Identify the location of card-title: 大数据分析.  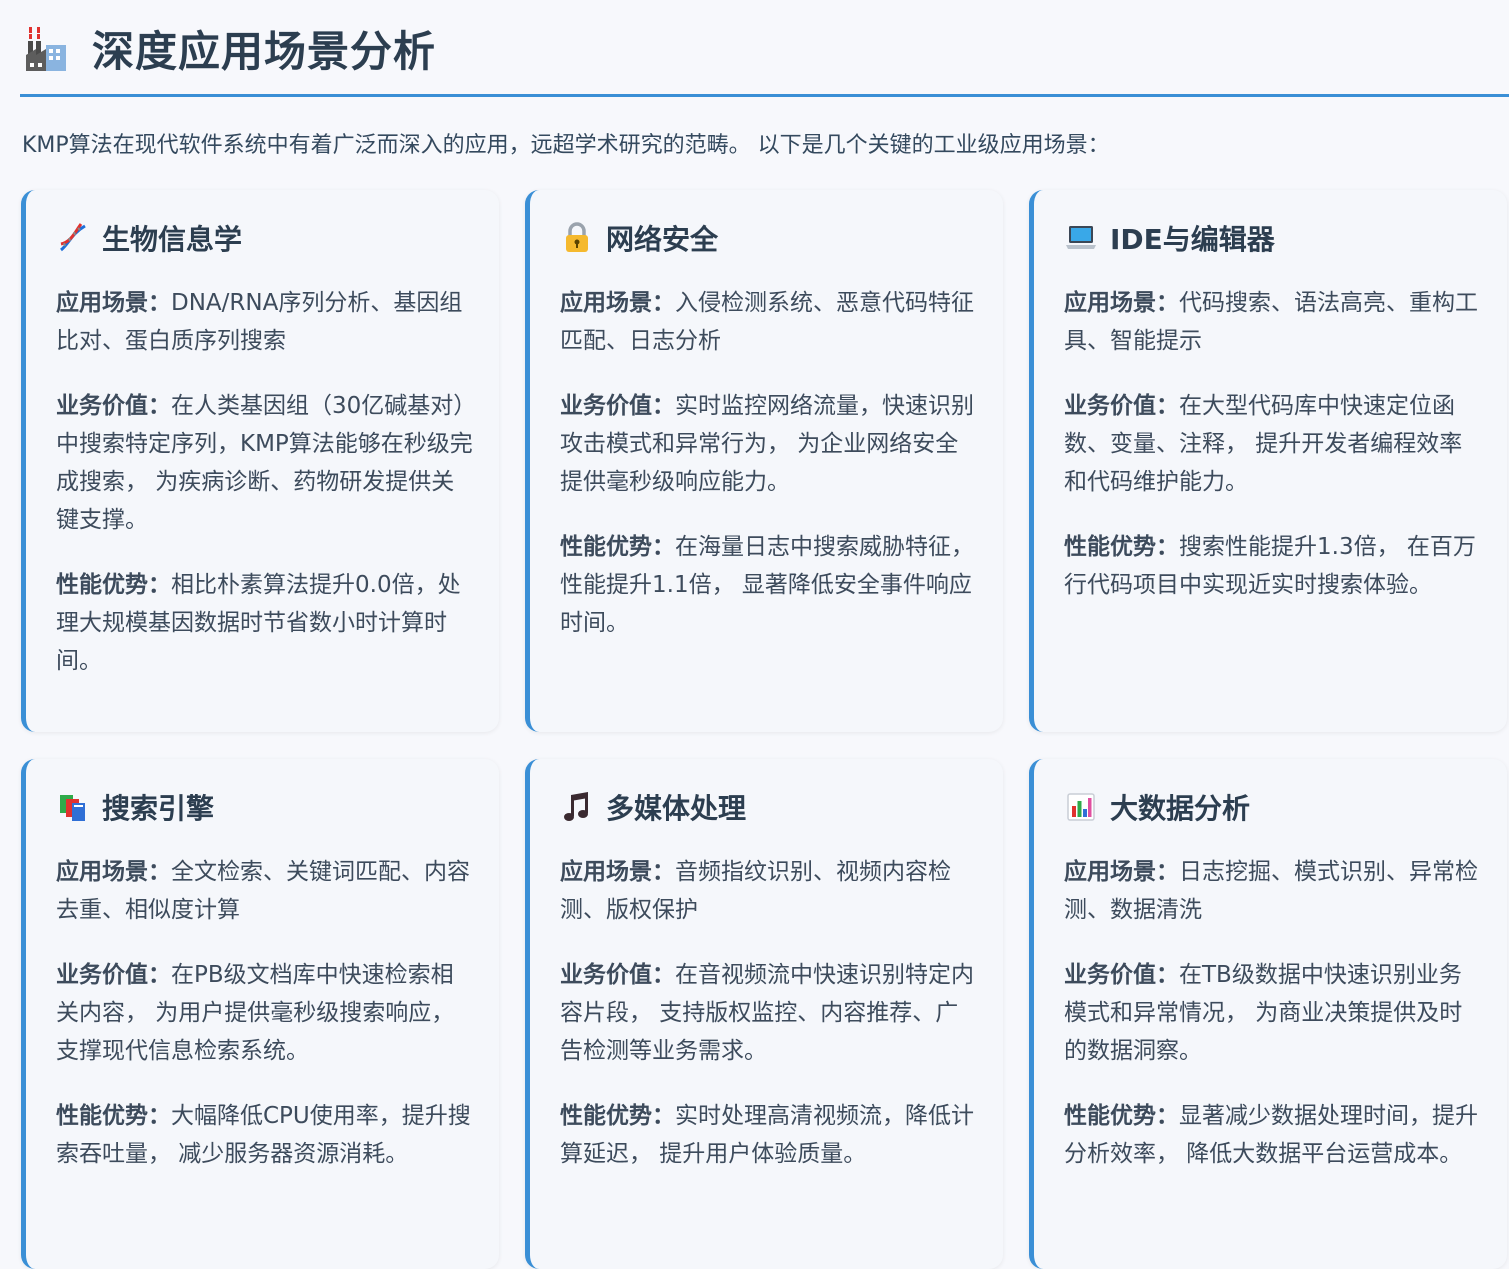
(1180, 808).